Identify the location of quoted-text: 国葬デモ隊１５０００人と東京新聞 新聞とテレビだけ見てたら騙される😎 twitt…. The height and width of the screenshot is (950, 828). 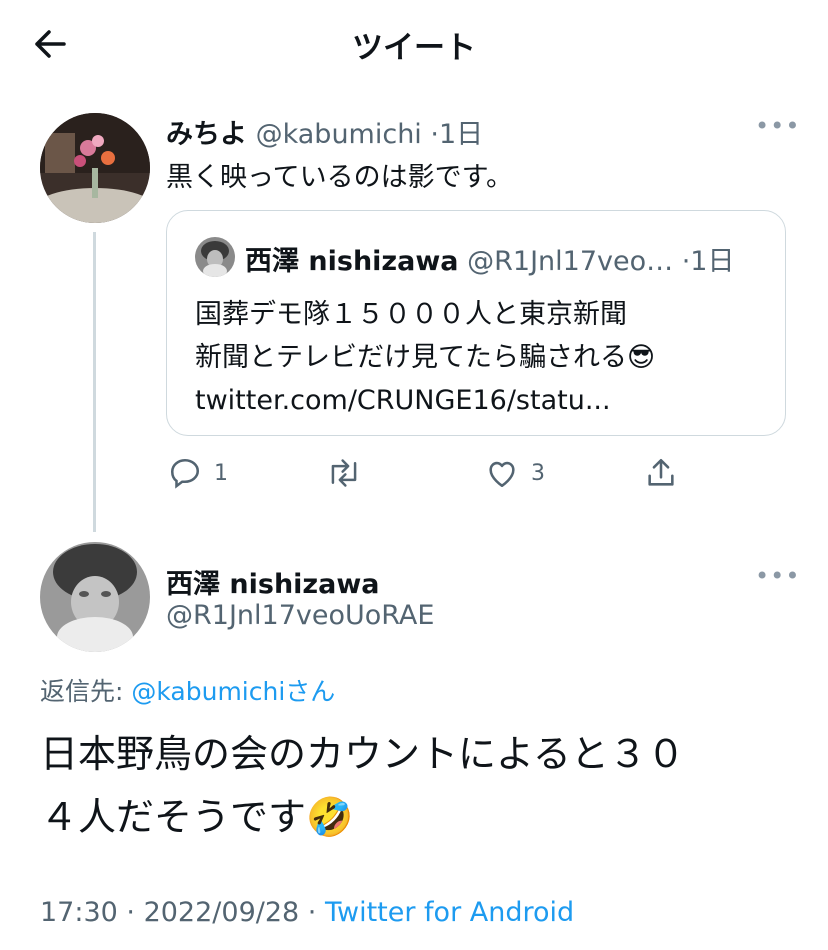
(425, 357).